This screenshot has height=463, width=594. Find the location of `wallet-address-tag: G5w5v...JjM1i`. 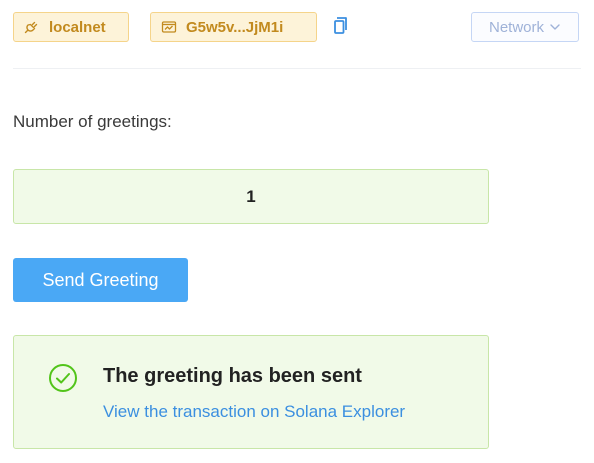

wallet-address-tag: G5w5v...JjM1i is located at coordinates (233, 27).